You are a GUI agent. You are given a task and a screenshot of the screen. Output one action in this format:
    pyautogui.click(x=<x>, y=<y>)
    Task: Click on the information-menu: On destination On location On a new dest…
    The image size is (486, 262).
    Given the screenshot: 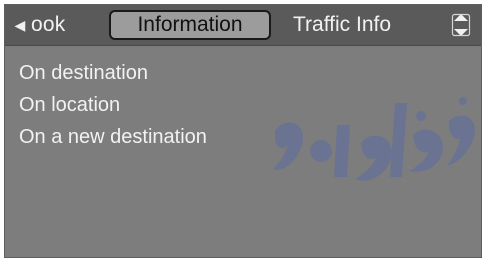 What is the action you would take?
    pyautogui.click(x=113, y=105)
    